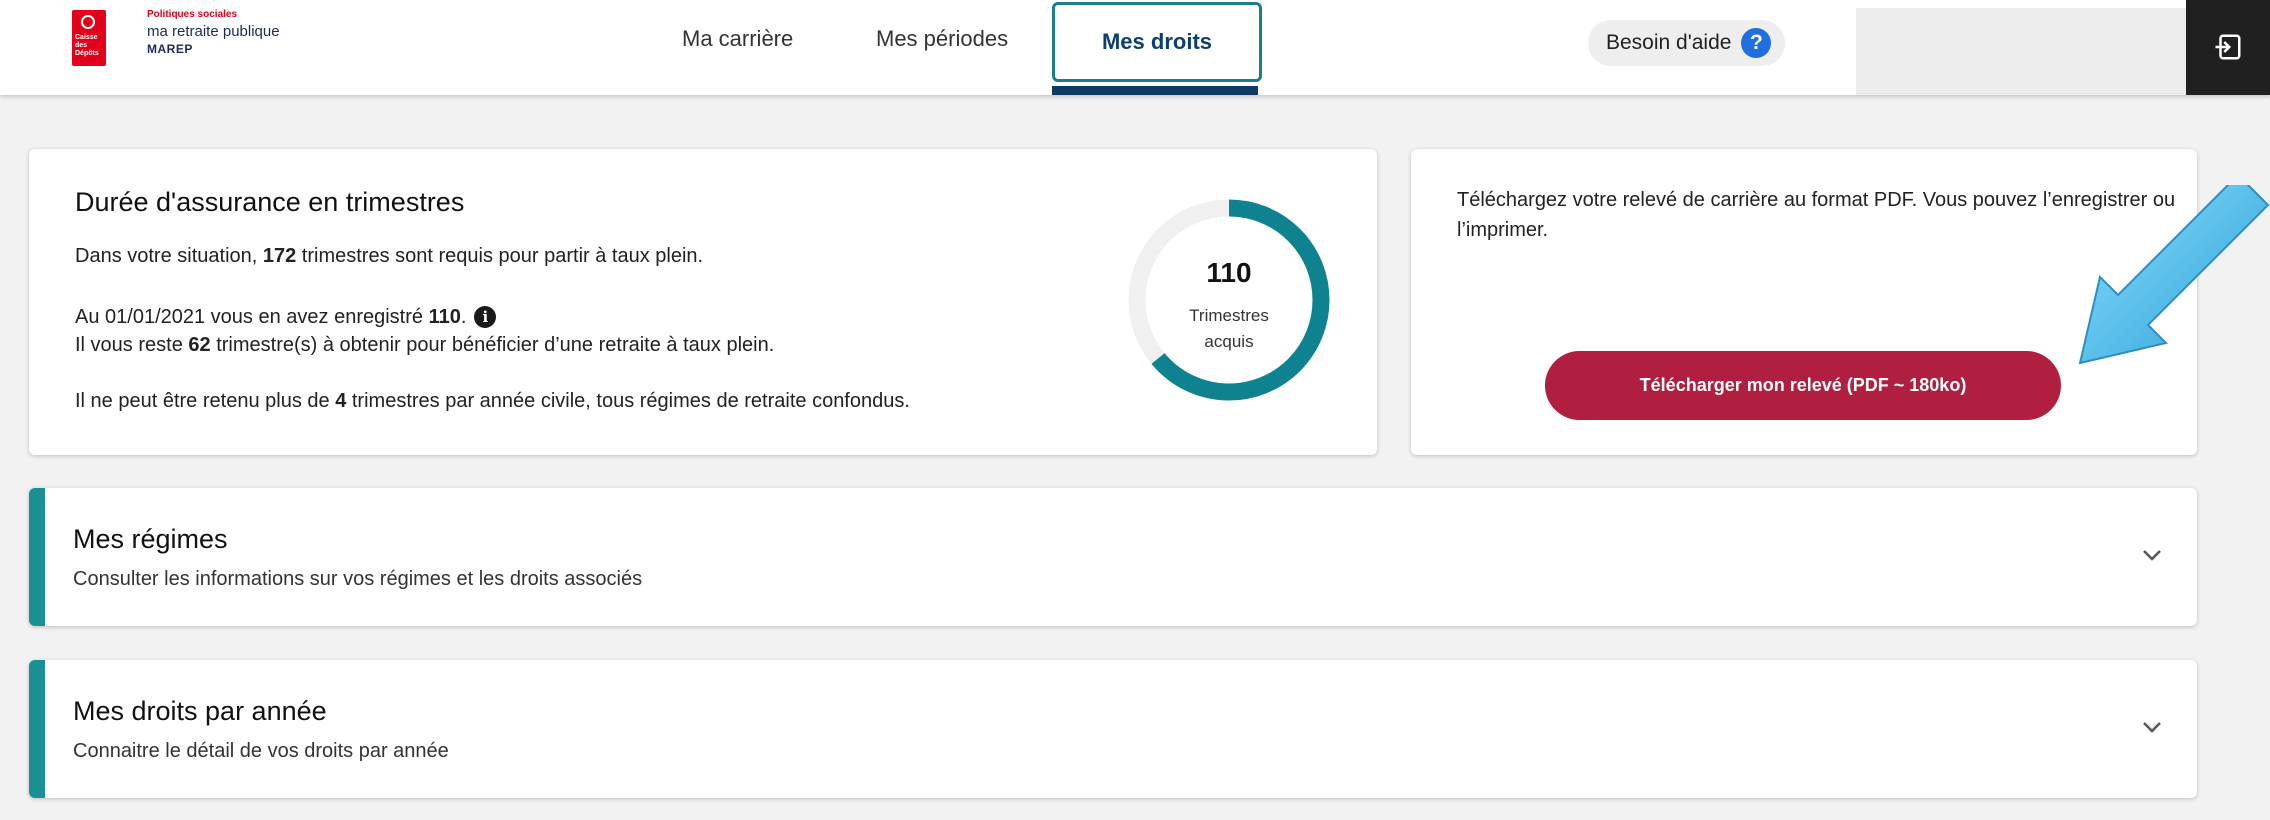 The width and height of the screenshot is (2270, 820). Describe the element at coordinates (270, 202) in the screenshot. I see `insurance-card-title: Durée d'assurance en trimestres` at that location.